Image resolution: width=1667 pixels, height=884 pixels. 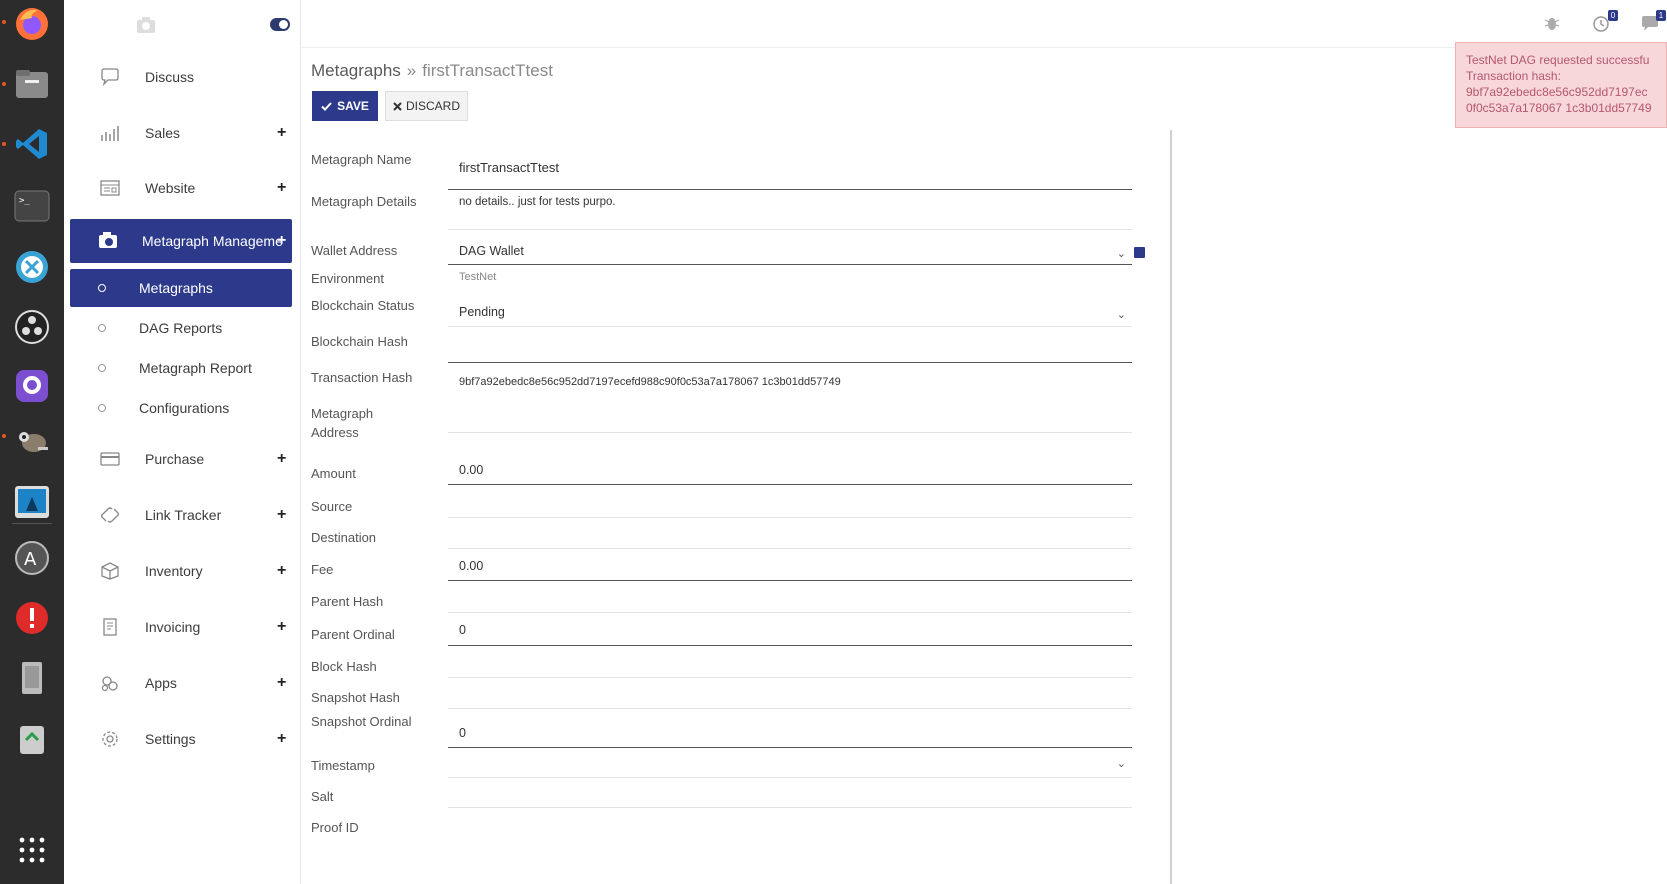 I want to click on source-input, so click(x=790, y=506).